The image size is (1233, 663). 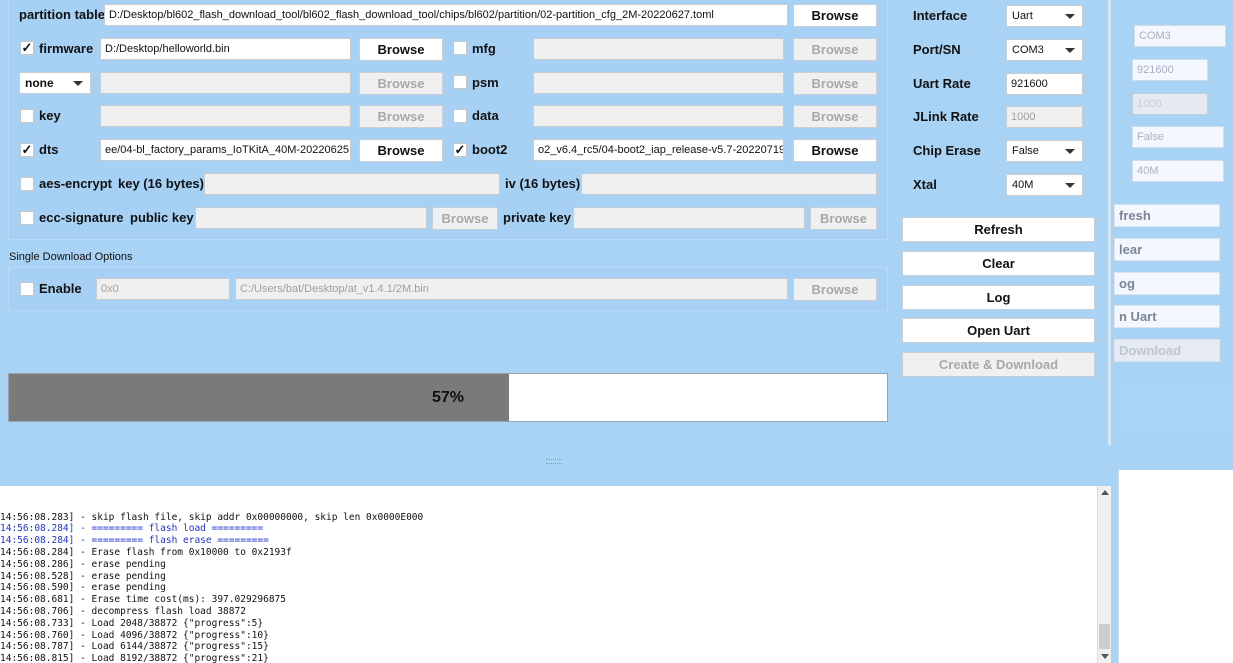 I want to click on partition-table-label: partition table, so click(x=62, y=14).